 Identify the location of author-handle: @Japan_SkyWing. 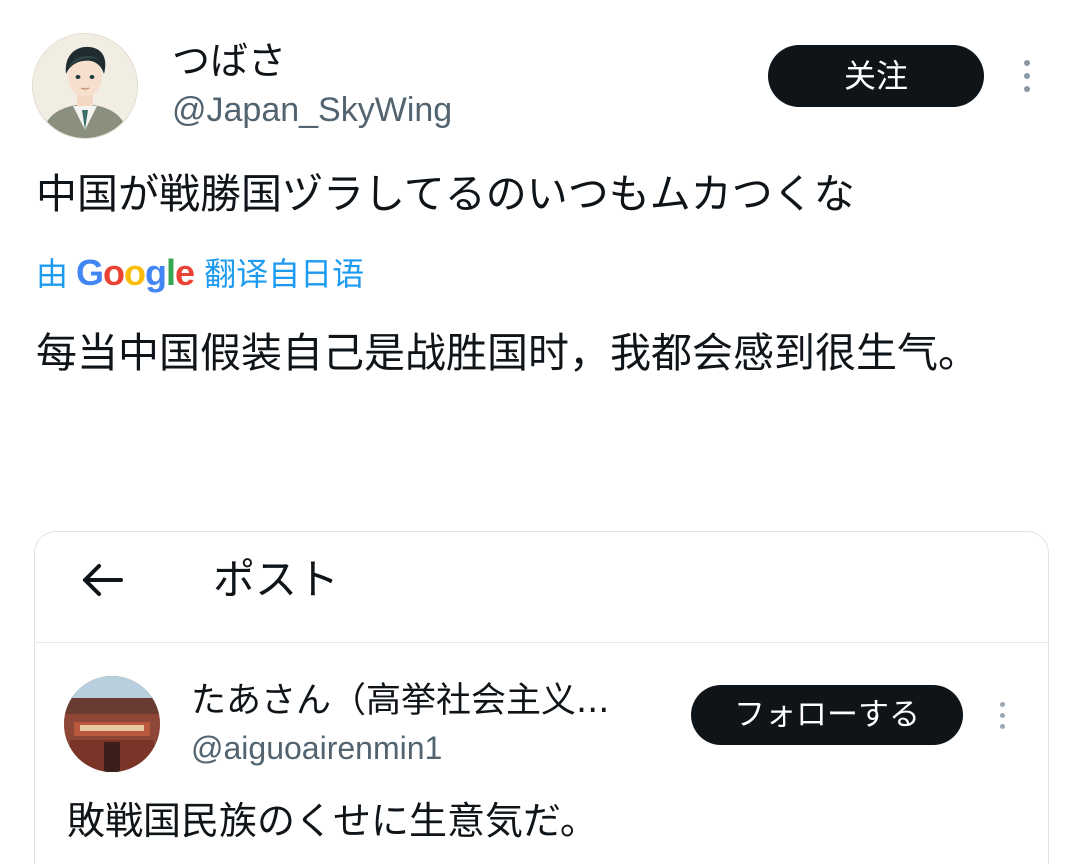
(312, 110).